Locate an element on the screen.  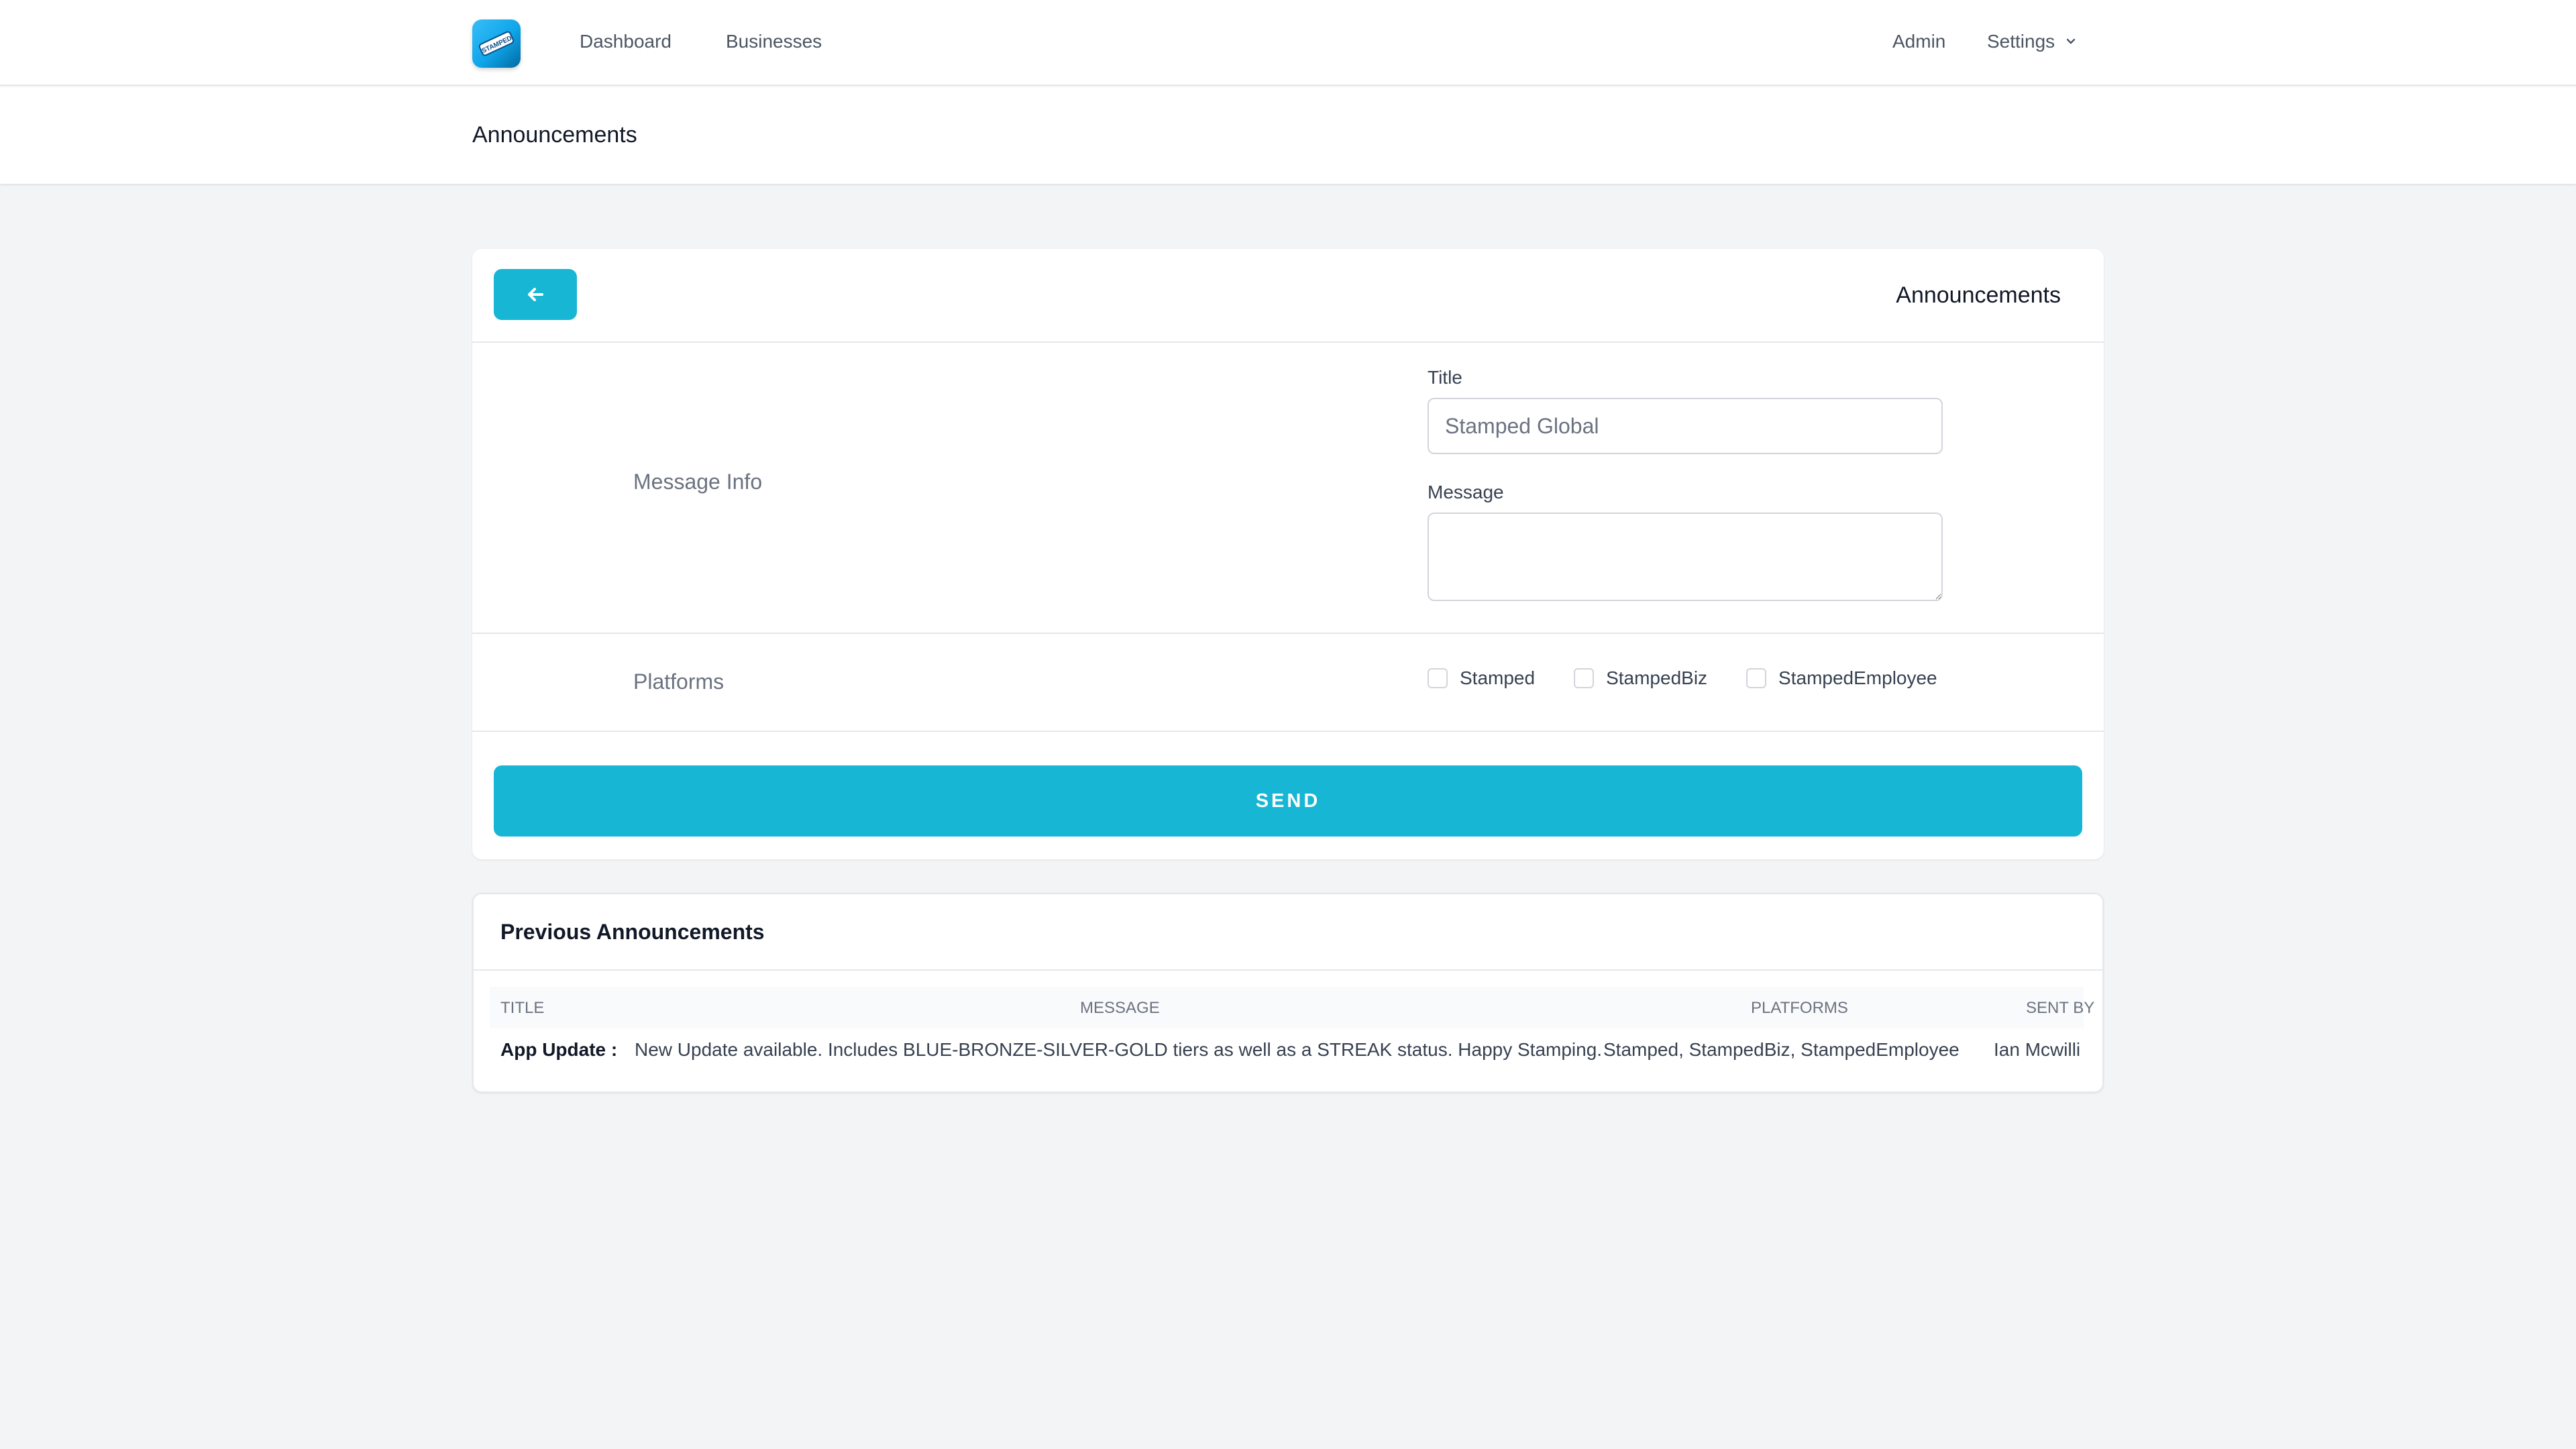
nav-businesses: Businesses is located at coordinates (774, 42).